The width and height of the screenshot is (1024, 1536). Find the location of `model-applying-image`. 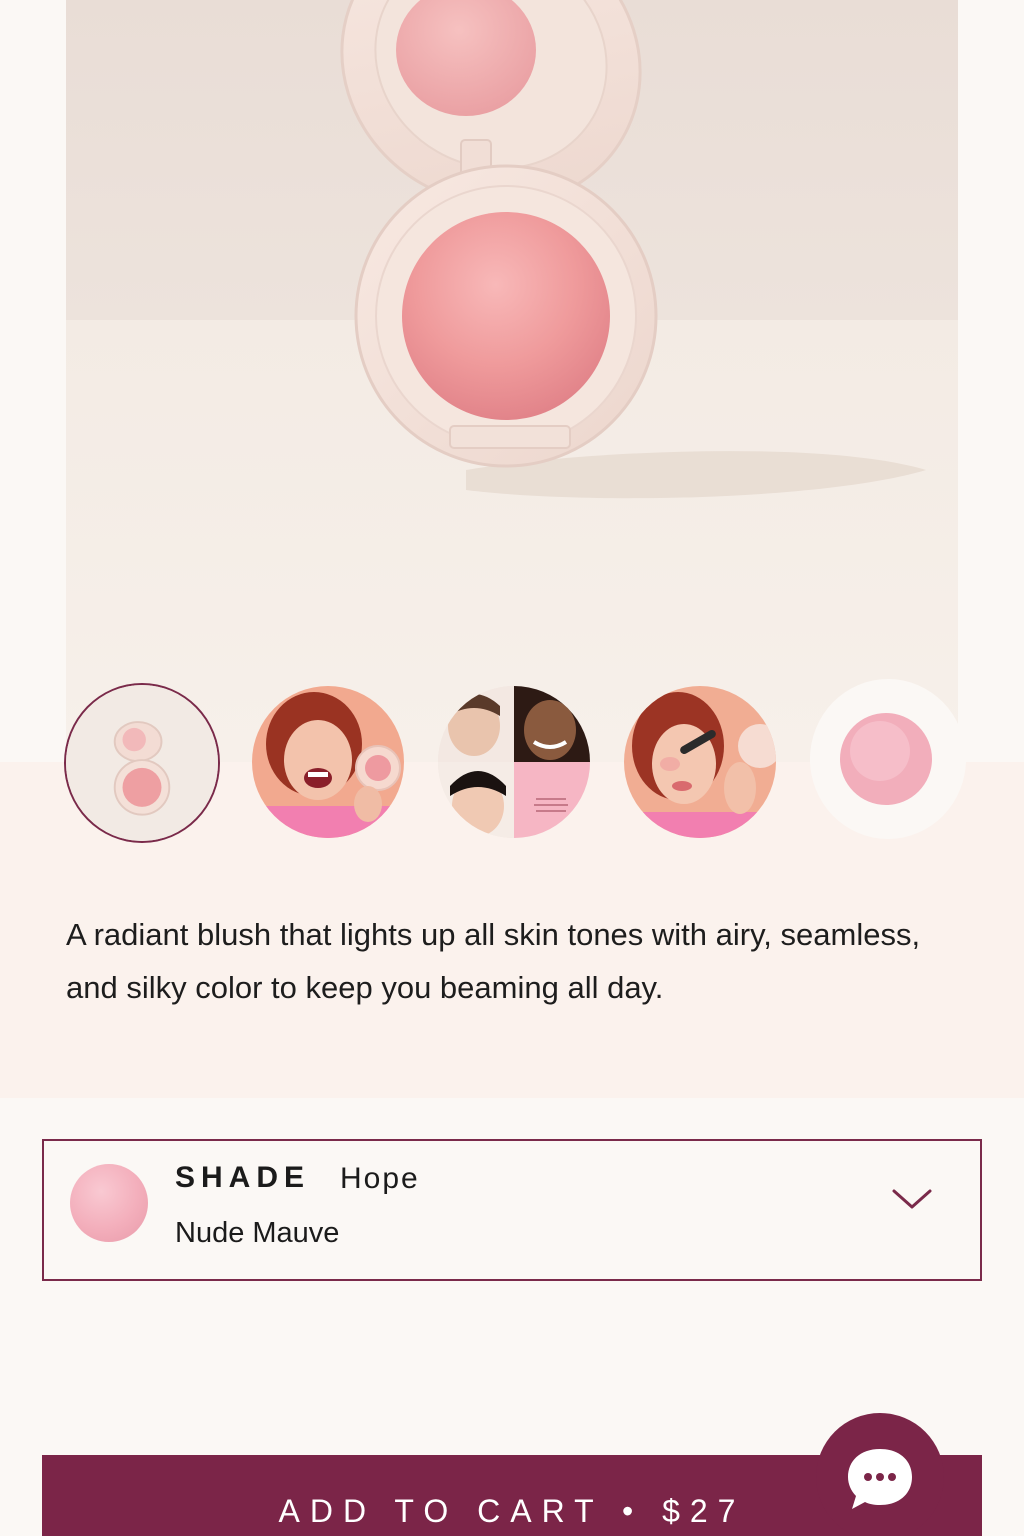

model-applying-image is located at coordinates (700, 762).